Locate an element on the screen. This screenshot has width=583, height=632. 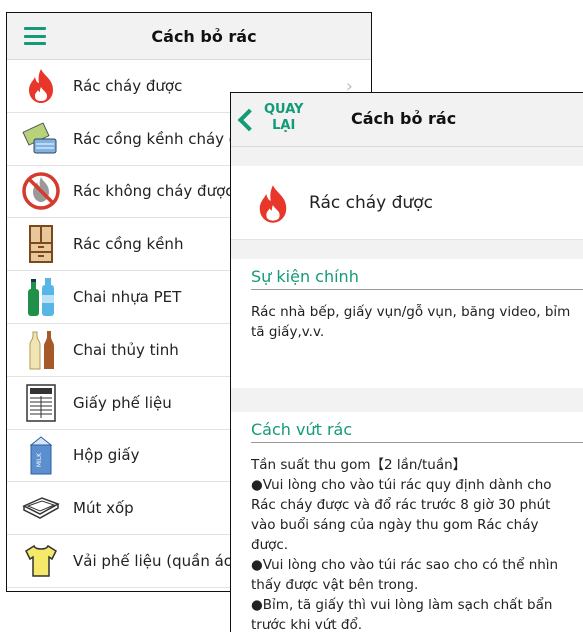
list-item-label: Rác không cháy được is located at coordinates (153, 191).